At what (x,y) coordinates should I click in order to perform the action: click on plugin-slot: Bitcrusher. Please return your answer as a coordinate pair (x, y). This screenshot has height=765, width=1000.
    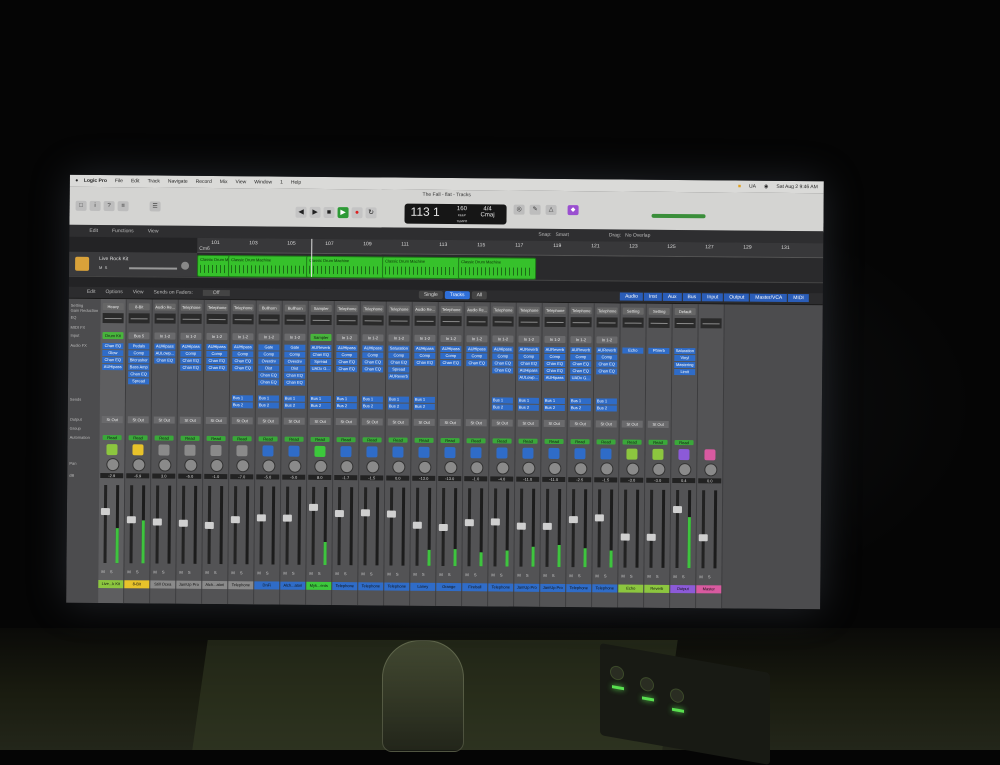
    Looking at the image, I should click on (138, 360).